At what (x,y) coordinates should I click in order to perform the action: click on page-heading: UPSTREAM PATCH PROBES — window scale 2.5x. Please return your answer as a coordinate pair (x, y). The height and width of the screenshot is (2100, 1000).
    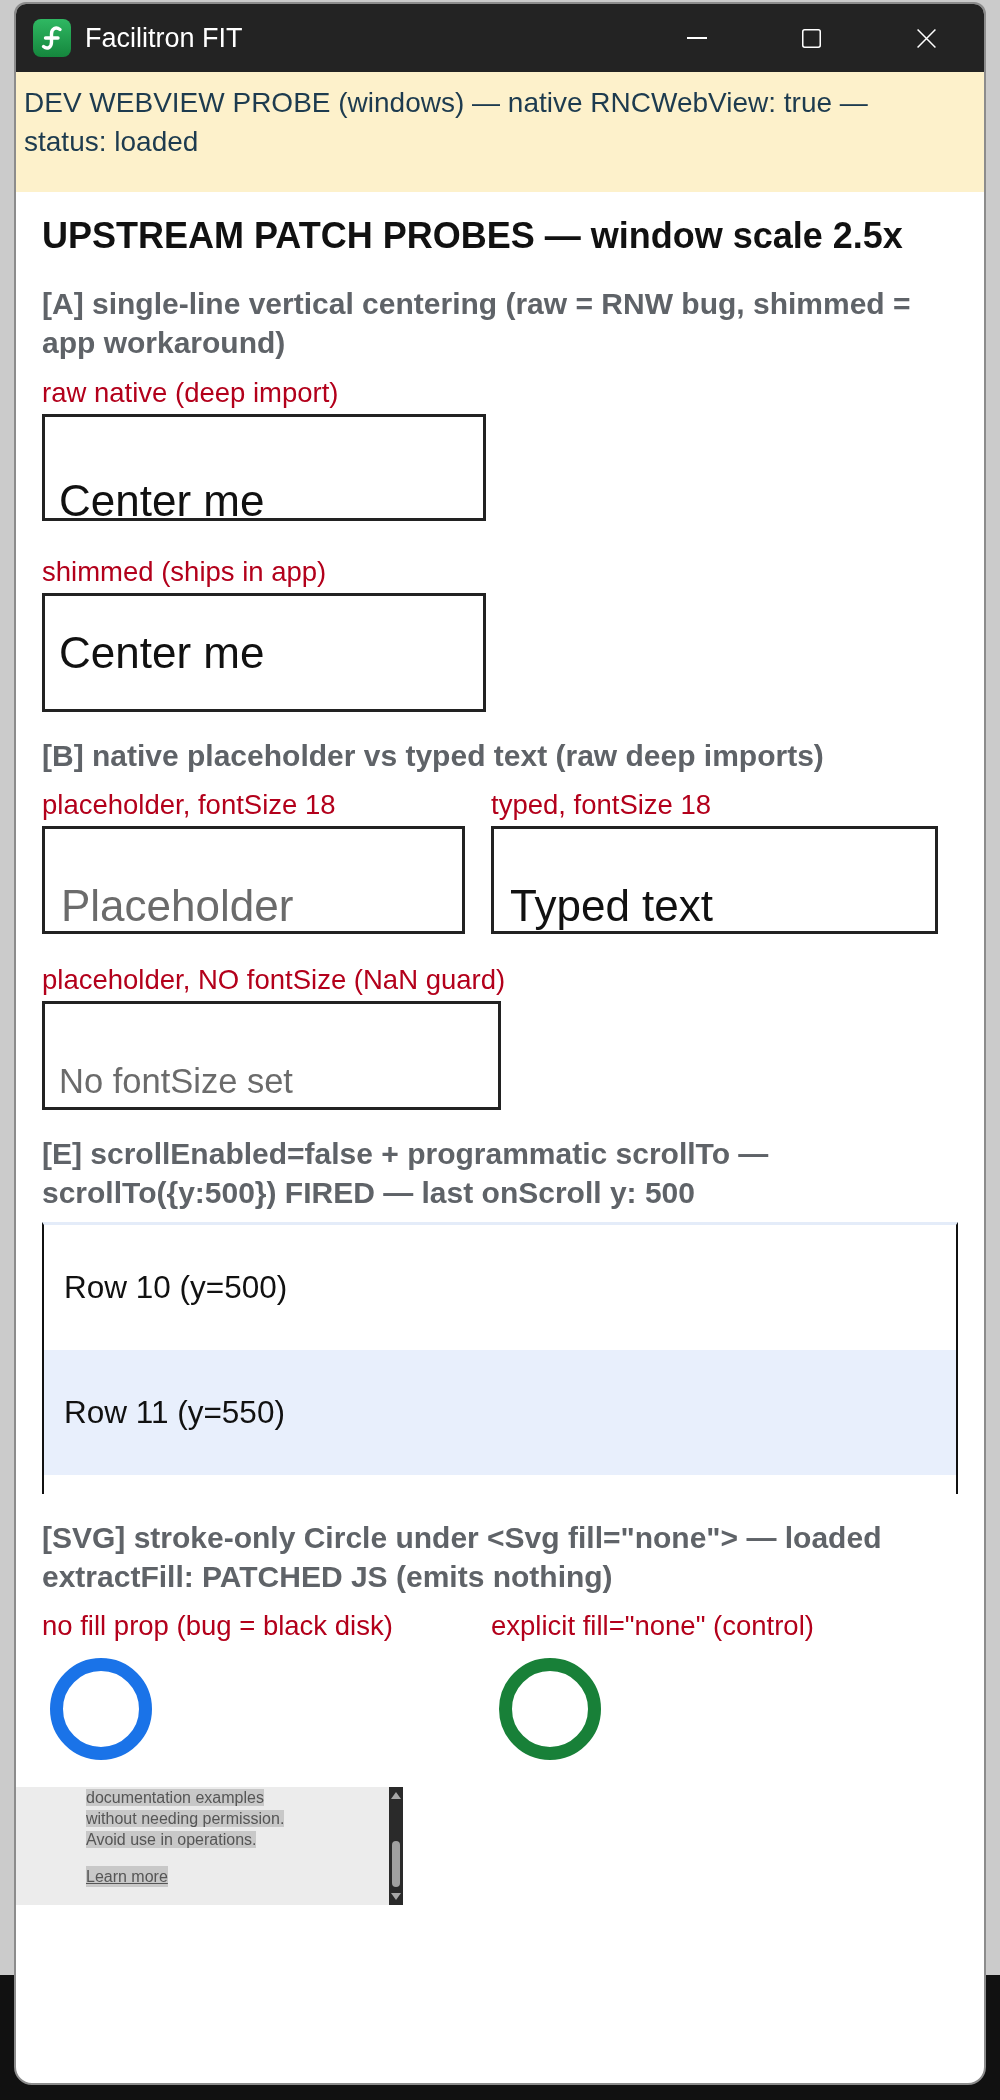
    Looking at the image, I should click on (473, 236).